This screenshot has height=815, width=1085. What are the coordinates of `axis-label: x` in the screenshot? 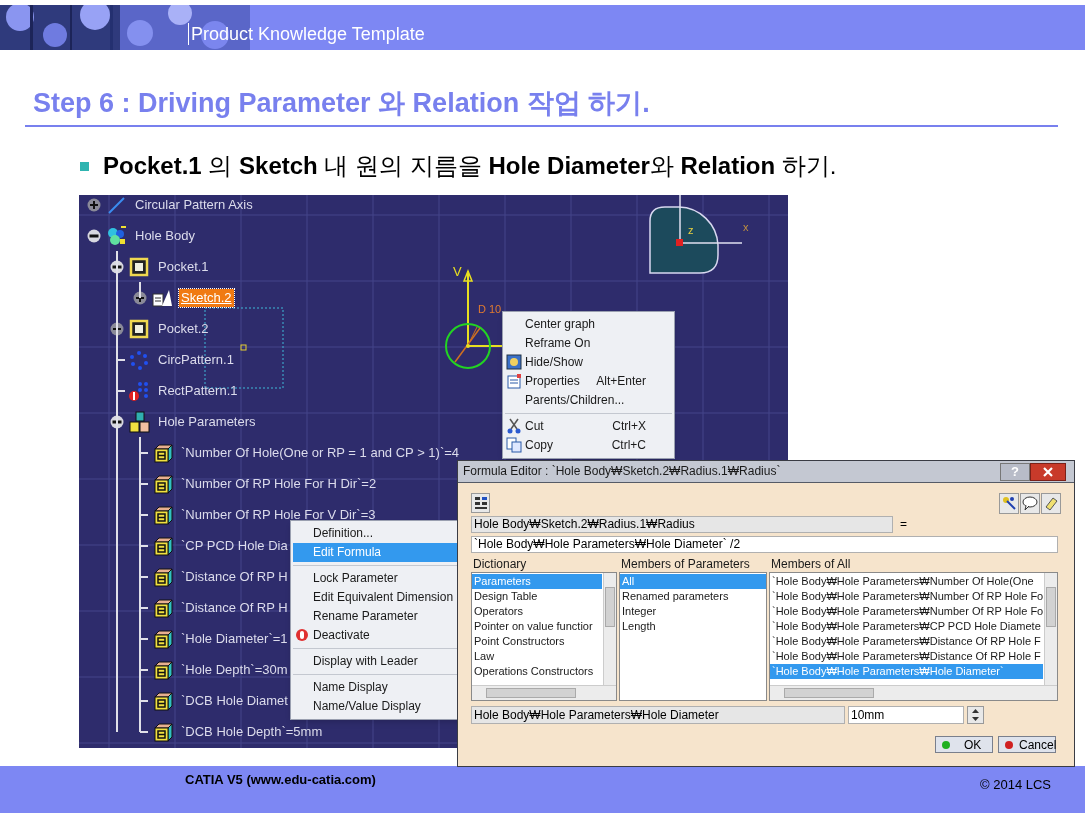 It's located at (746, 227).